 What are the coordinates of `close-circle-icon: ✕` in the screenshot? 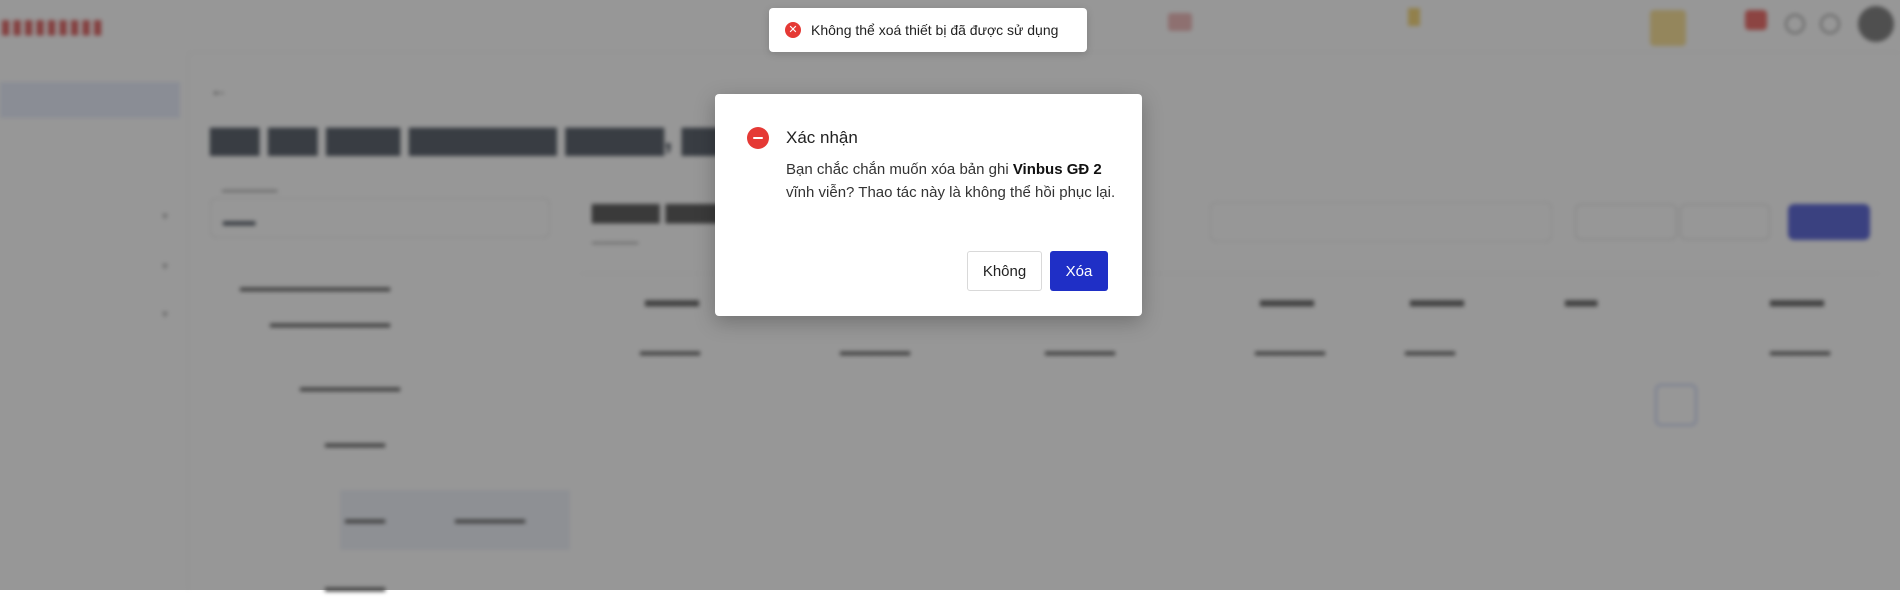 It's located at (793, 30).